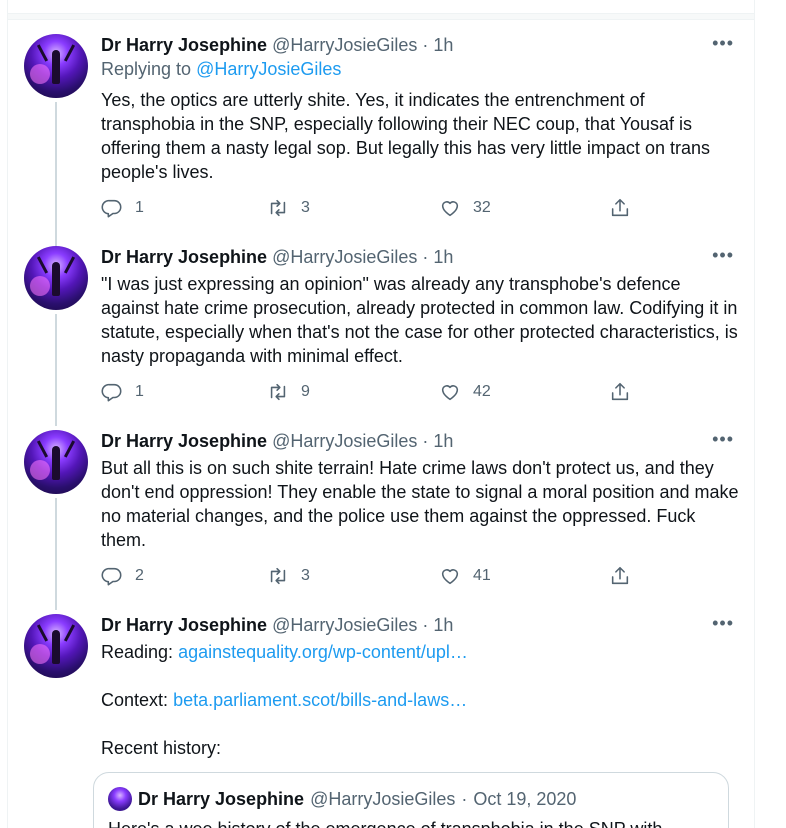 The width and height of the screenshot is (786, 828). Describe the element at coordinates (371, 576) in the screenshot. I see `tweet-actions: 2 3 41` at that location.